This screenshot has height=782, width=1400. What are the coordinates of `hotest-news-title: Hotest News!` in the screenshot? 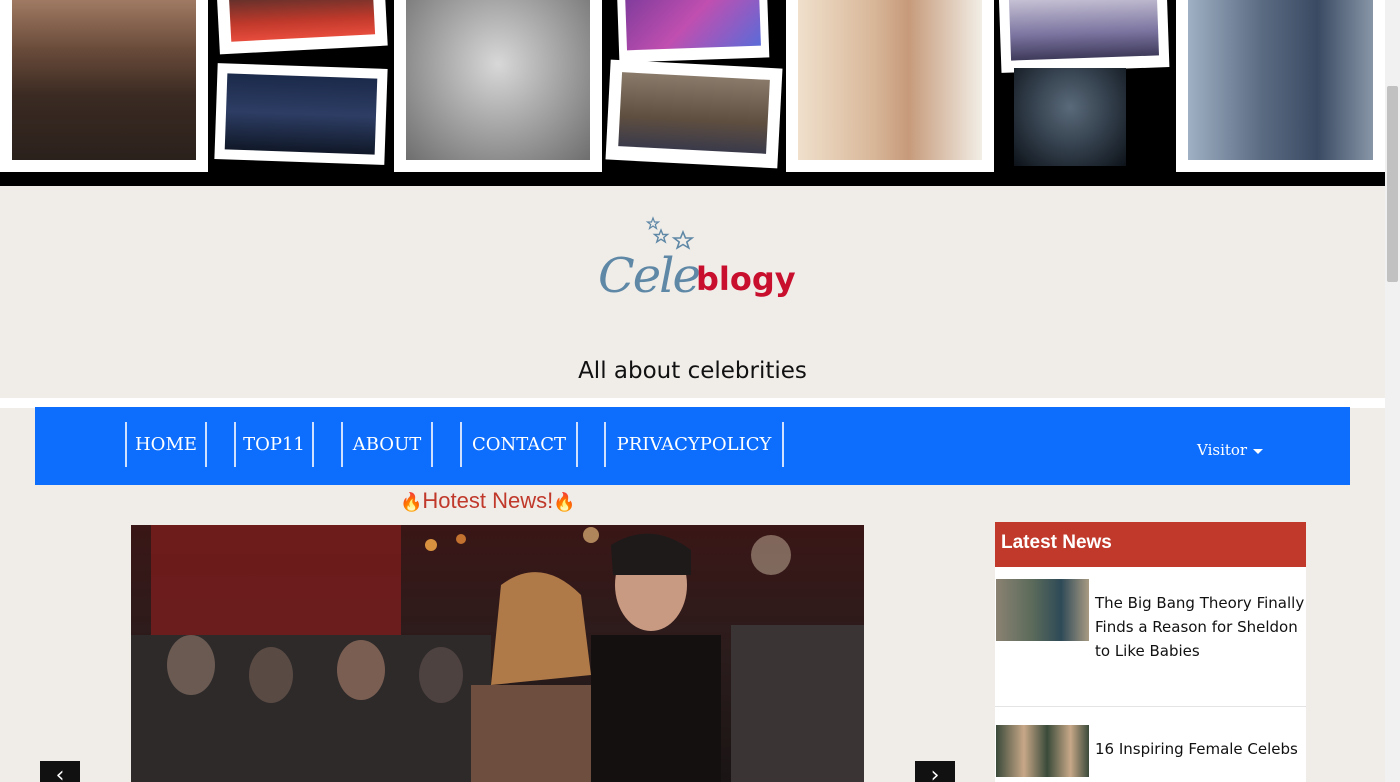 It's located at (488, 500).